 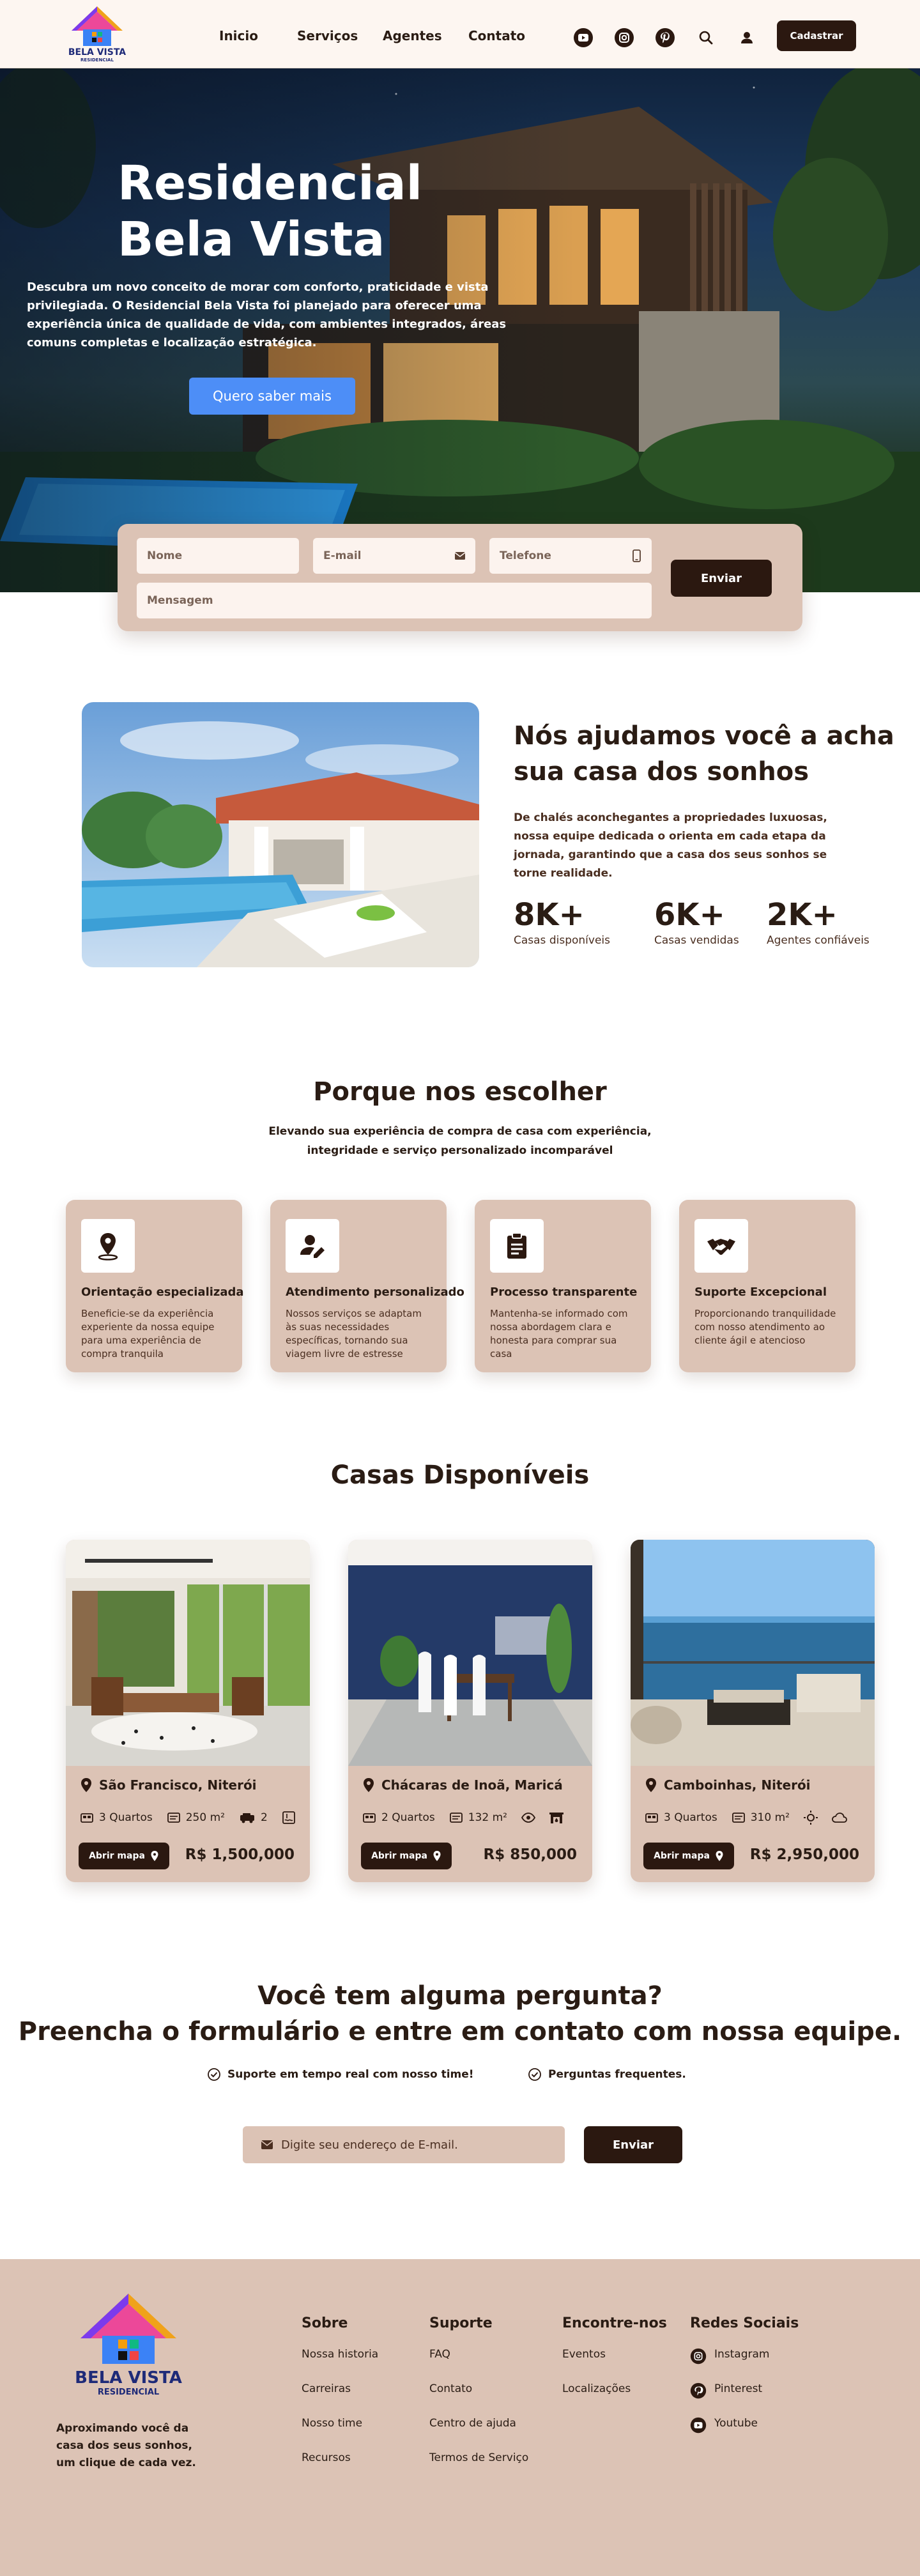 What do you see at coordinates (728, 1785) in the screenshot?
I see `house-location: Camboinhas, Niterói` at bounding box center [728, 1785].